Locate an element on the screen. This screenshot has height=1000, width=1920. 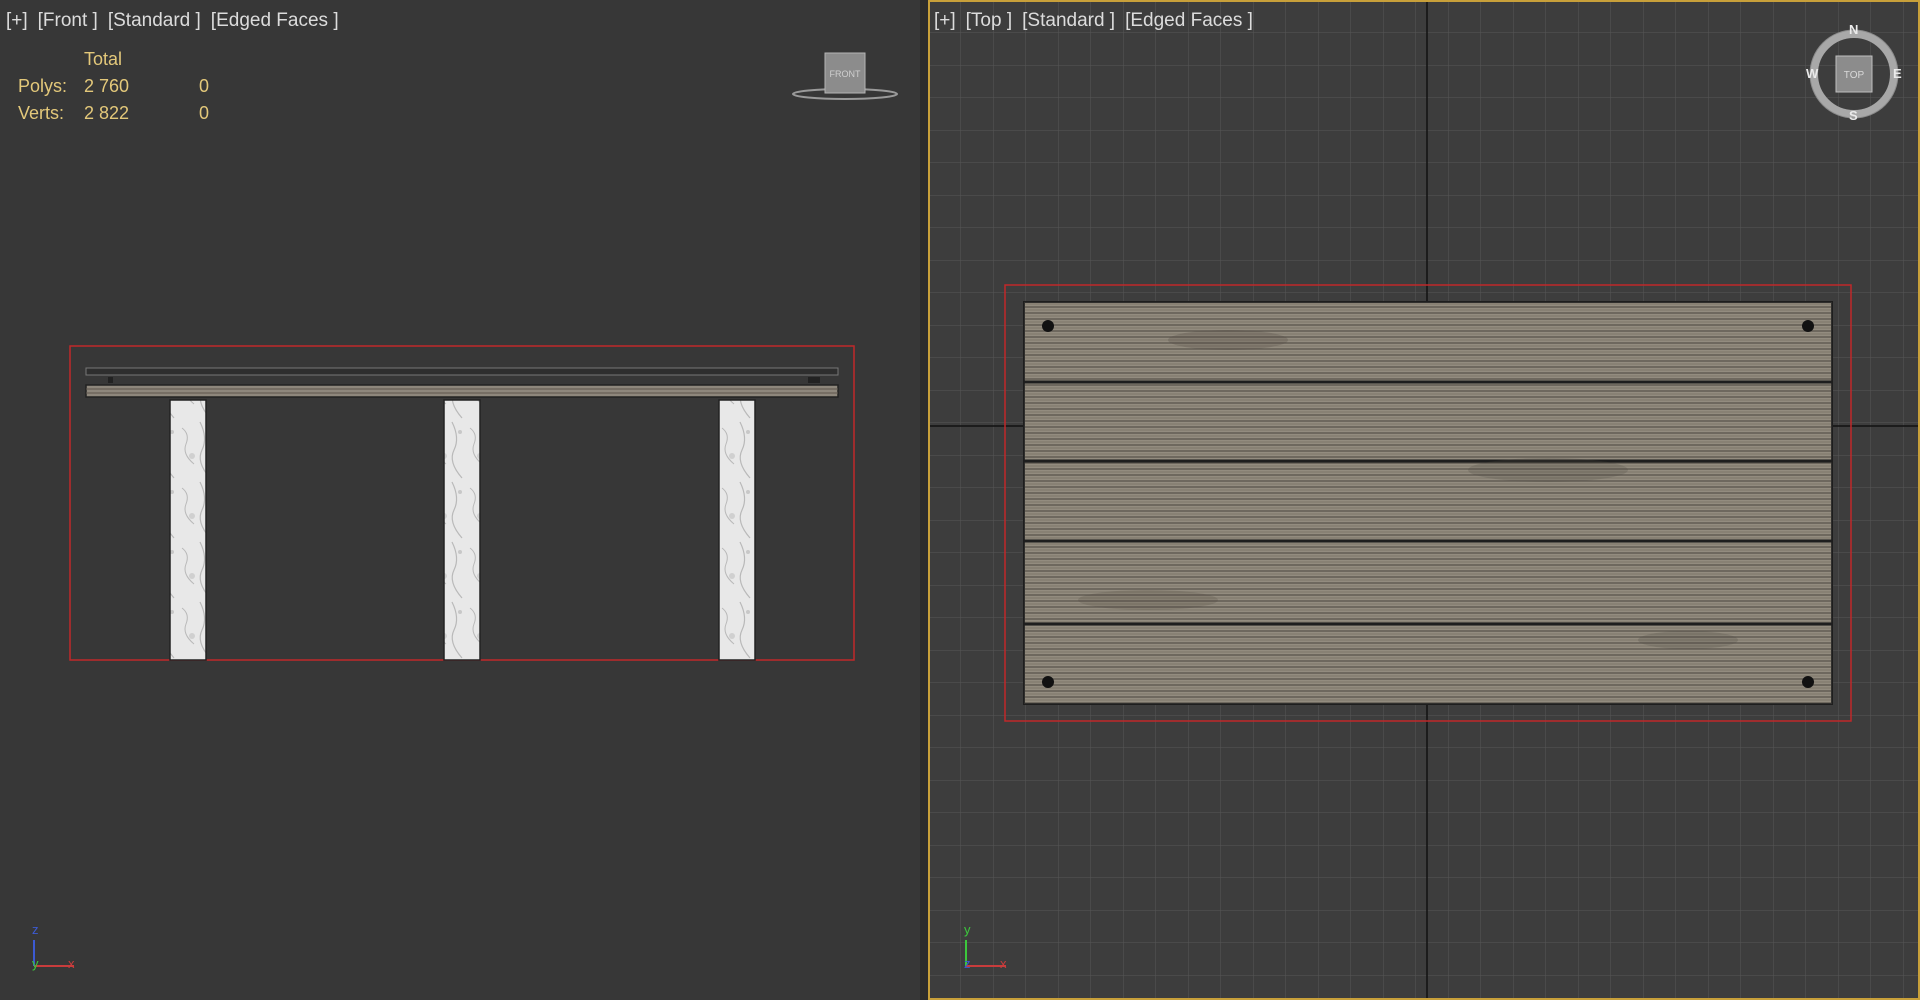
axis-depth-label: y is located at coordinates (35, 963).